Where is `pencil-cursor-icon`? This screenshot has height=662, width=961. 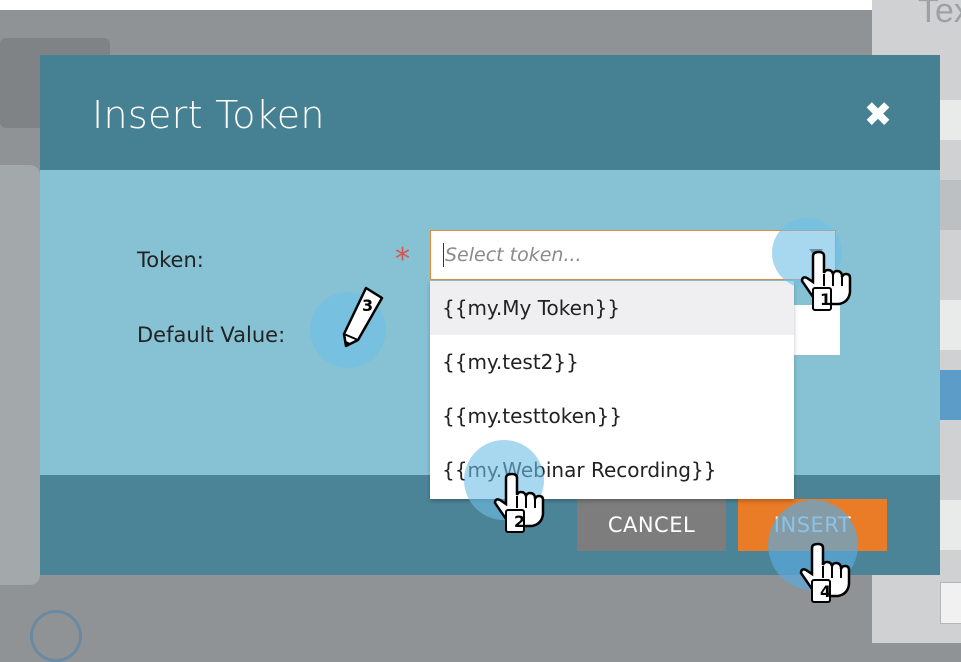
pencil-cursor-icon is located at coordinates (363, 317).